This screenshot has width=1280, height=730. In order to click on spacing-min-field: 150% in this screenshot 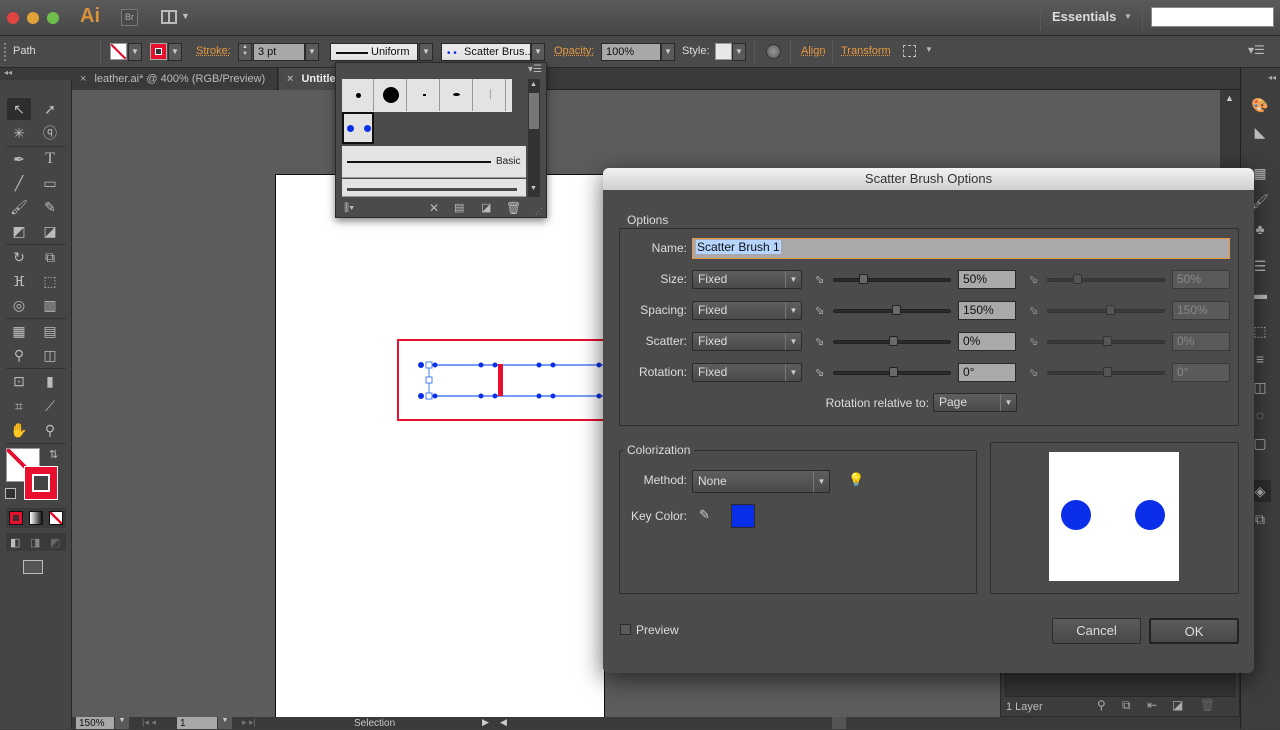, I will do `click(987, 310)`.